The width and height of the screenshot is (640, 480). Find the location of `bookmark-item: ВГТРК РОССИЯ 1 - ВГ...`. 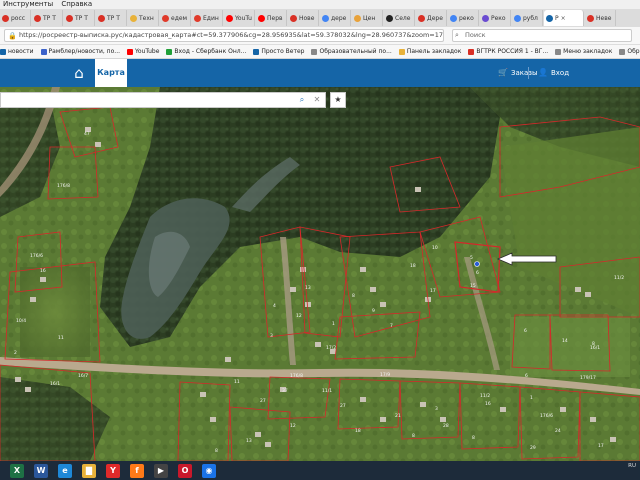

bookmark-item: ВГТРК РОССИЯ 1 - ВГ... is located at coordinates (508, 51).